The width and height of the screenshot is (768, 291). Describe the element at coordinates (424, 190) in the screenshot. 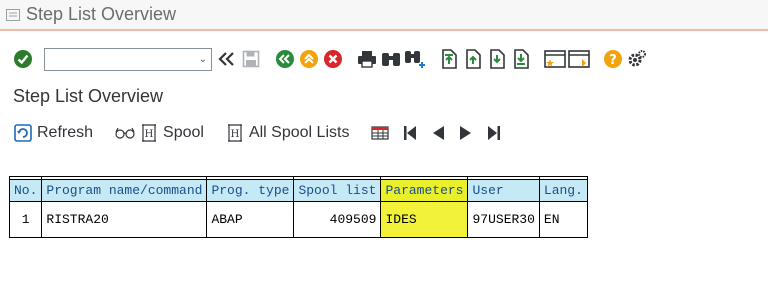

I see `column-header-parameters: Parameters` at that location.